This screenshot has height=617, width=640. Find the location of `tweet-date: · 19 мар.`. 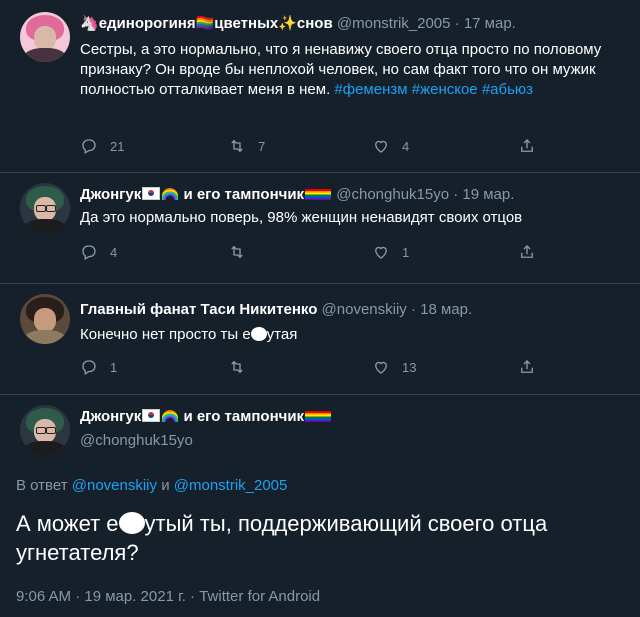

tweet-date: · 19 мар. is located at coordinates (483, 194).